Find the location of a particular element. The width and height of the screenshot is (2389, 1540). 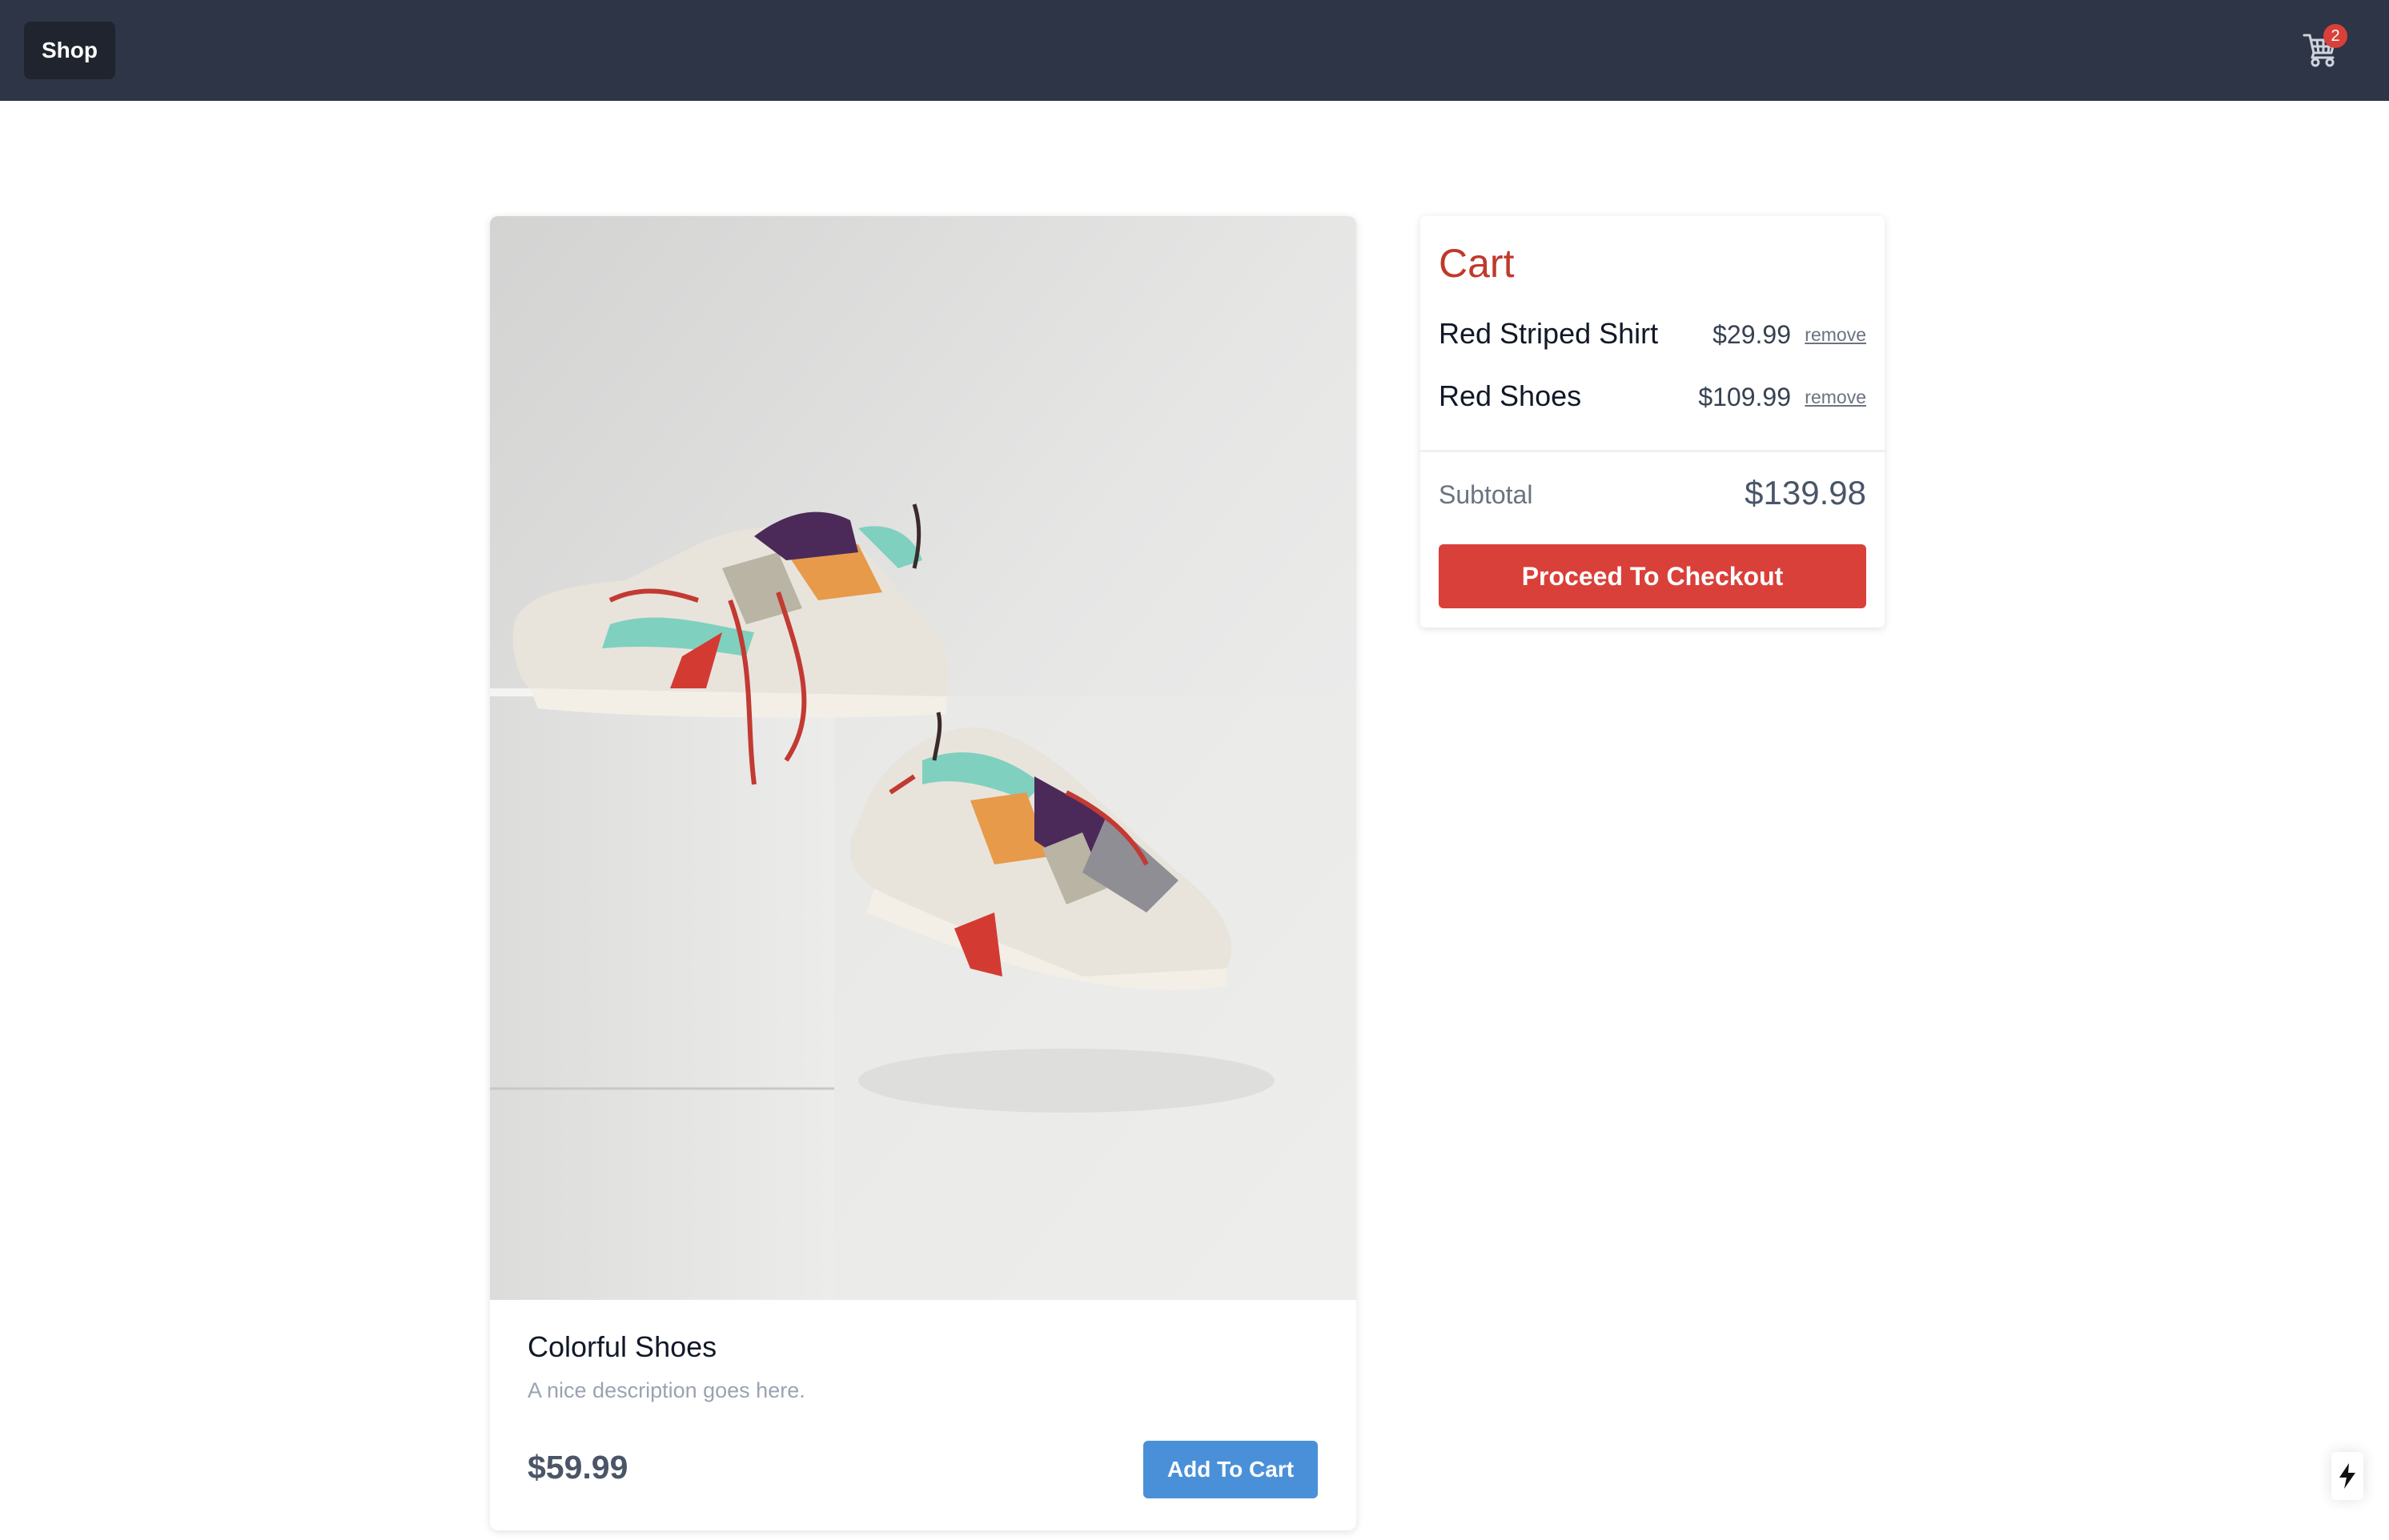

cart-divider is located at coordinates (1653, 451).